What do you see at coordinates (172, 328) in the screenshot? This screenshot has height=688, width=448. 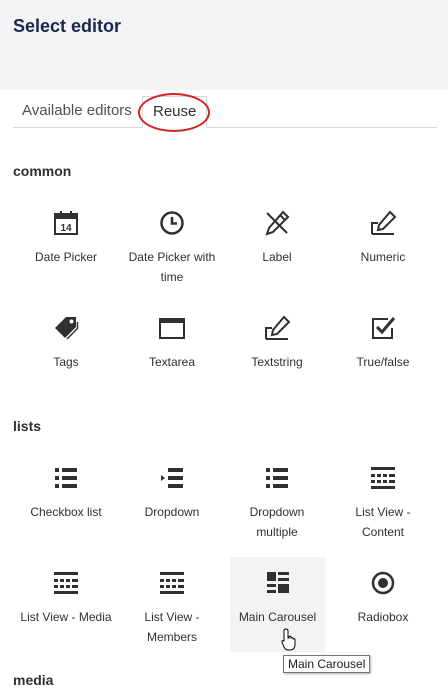 I see `window-icon` at bounding box center [172, 328].